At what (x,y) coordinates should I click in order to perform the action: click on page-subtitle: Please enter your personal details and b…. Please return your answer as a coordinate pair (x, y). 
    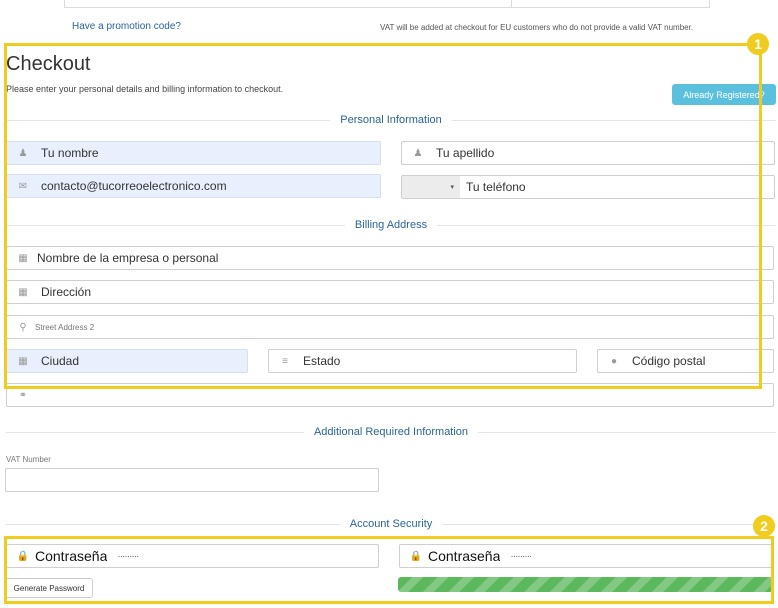
    Looking at the image, I should click on (145, 89).